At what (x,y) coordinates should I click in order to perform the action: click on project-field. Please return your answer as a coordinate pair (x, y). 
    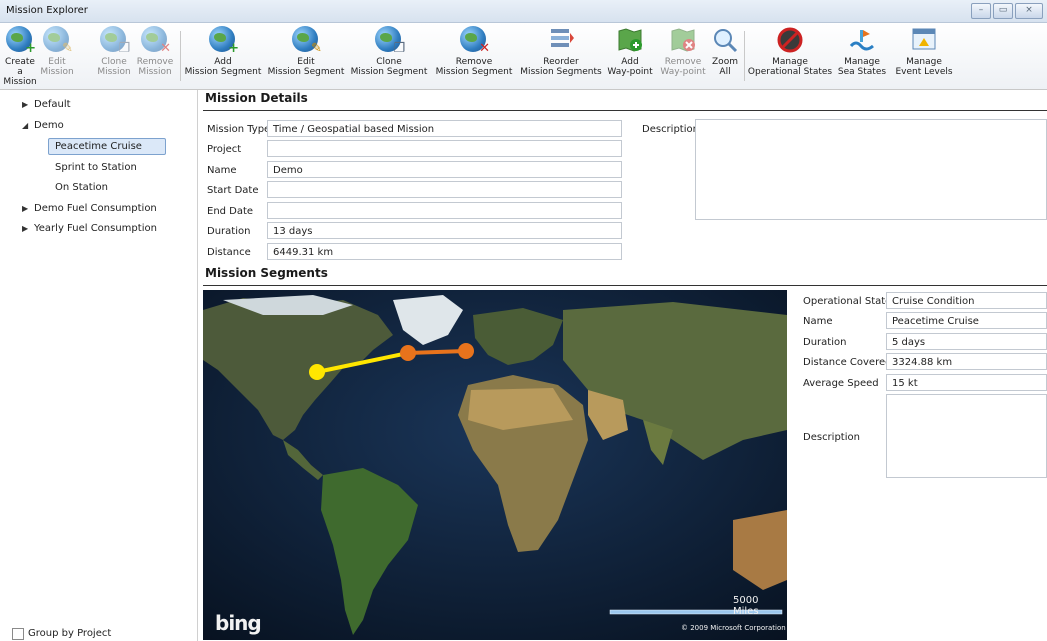
    Looking at the image, I should click on (444, 148).